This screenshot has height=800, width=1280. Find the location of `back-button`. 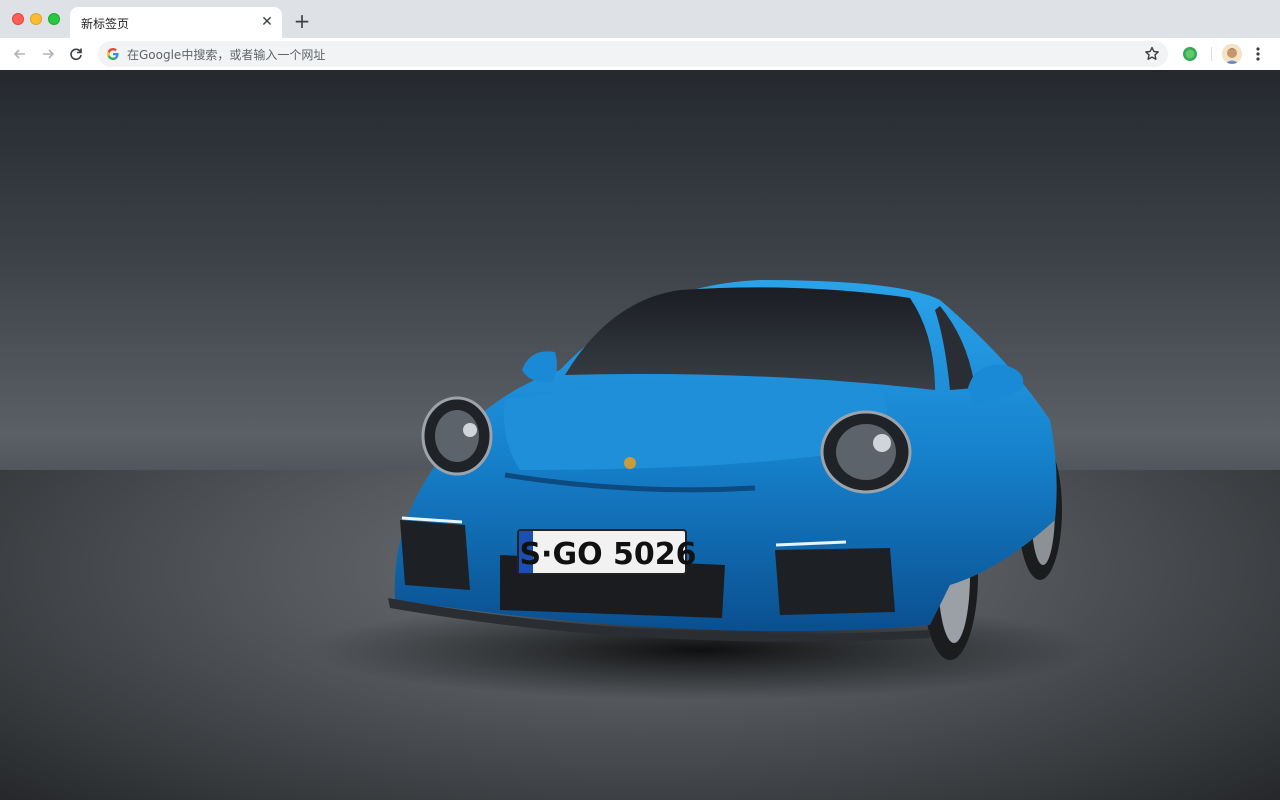

back-button is located at coordinates (20, 54).